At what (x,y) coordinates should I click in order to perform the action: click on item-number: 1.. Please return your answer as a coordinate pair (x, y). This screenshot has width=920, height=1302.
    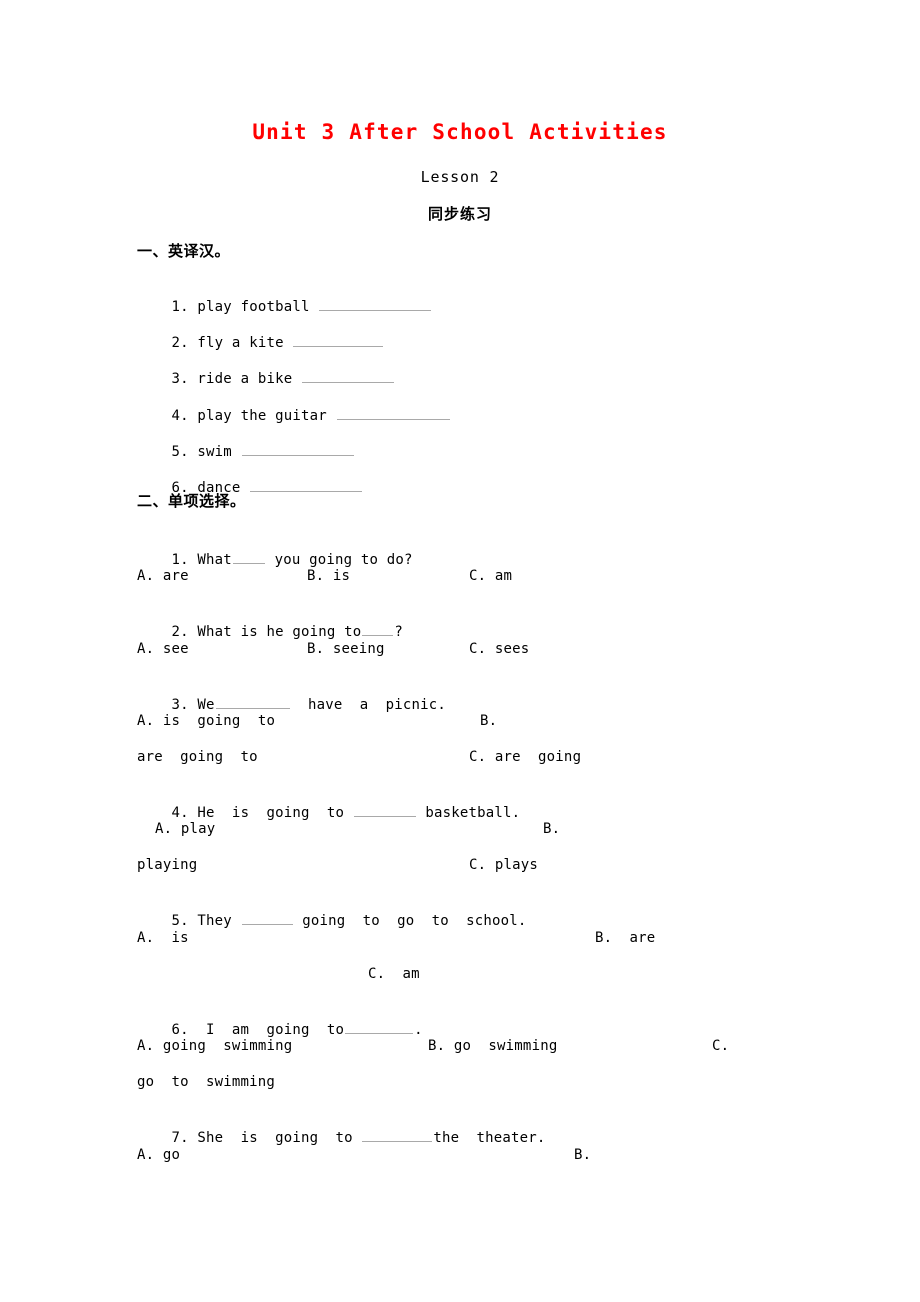
    Looking at the image, I should click on (180, 307).